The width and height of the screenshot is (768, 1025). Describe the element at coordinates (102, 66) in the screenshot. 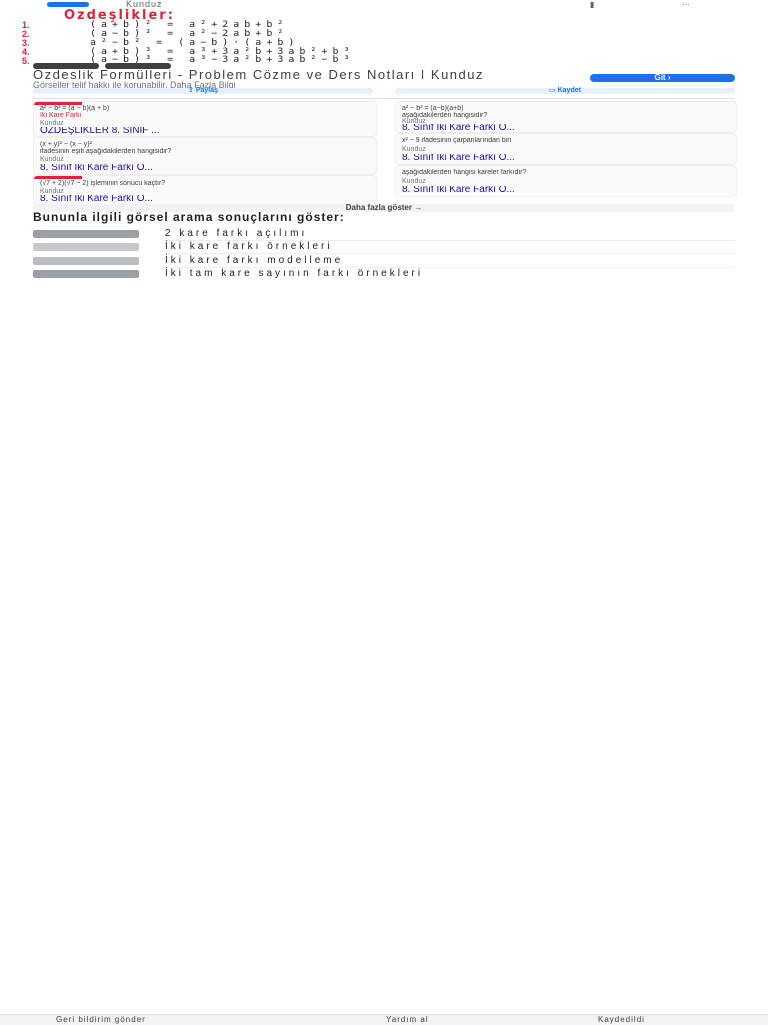

I see `image-nav-dots` at that location.